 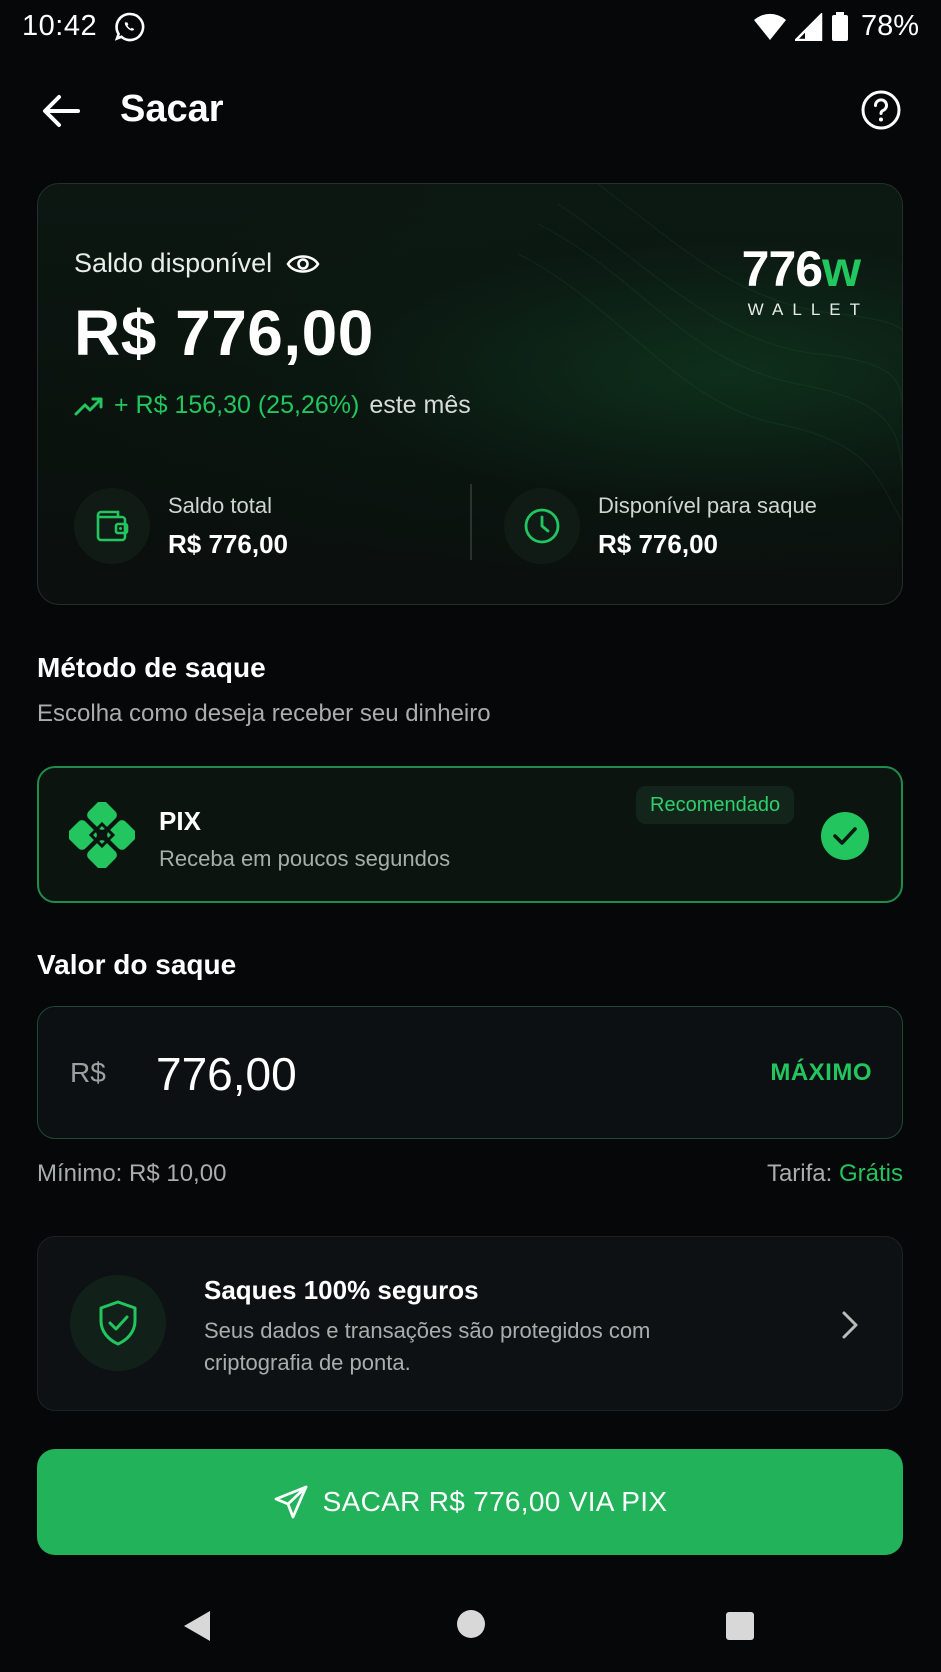 I want to click on growth-period: este mês, so click(x=420, y=405).